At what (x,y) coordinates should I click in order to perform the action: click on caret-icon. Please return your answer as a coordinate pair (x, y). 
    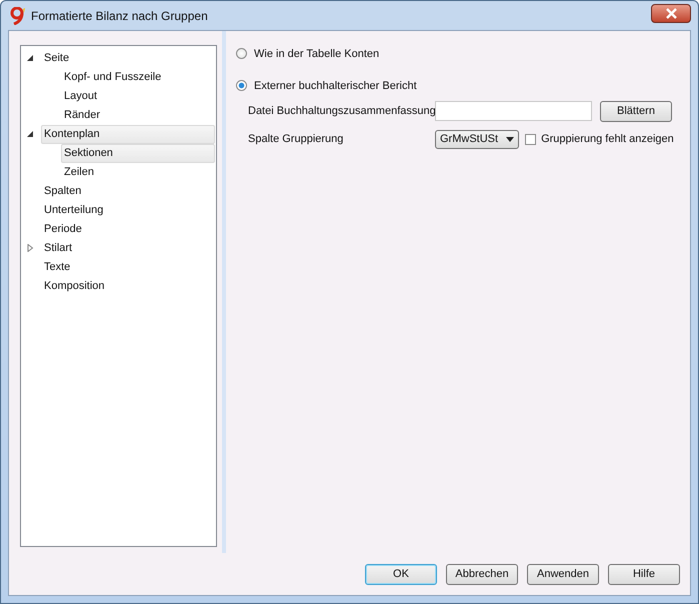
    Looking at the image, I should click on (510, 139).